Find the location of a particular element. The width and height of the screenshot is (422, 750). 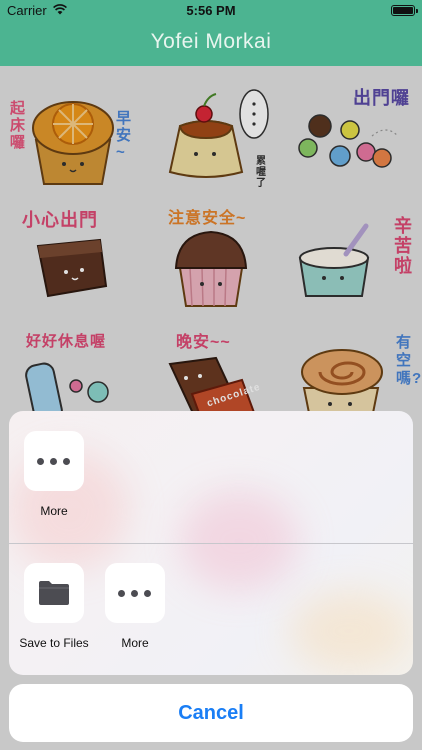

cancel-button: Cancel is located at coordinates (211, 713).